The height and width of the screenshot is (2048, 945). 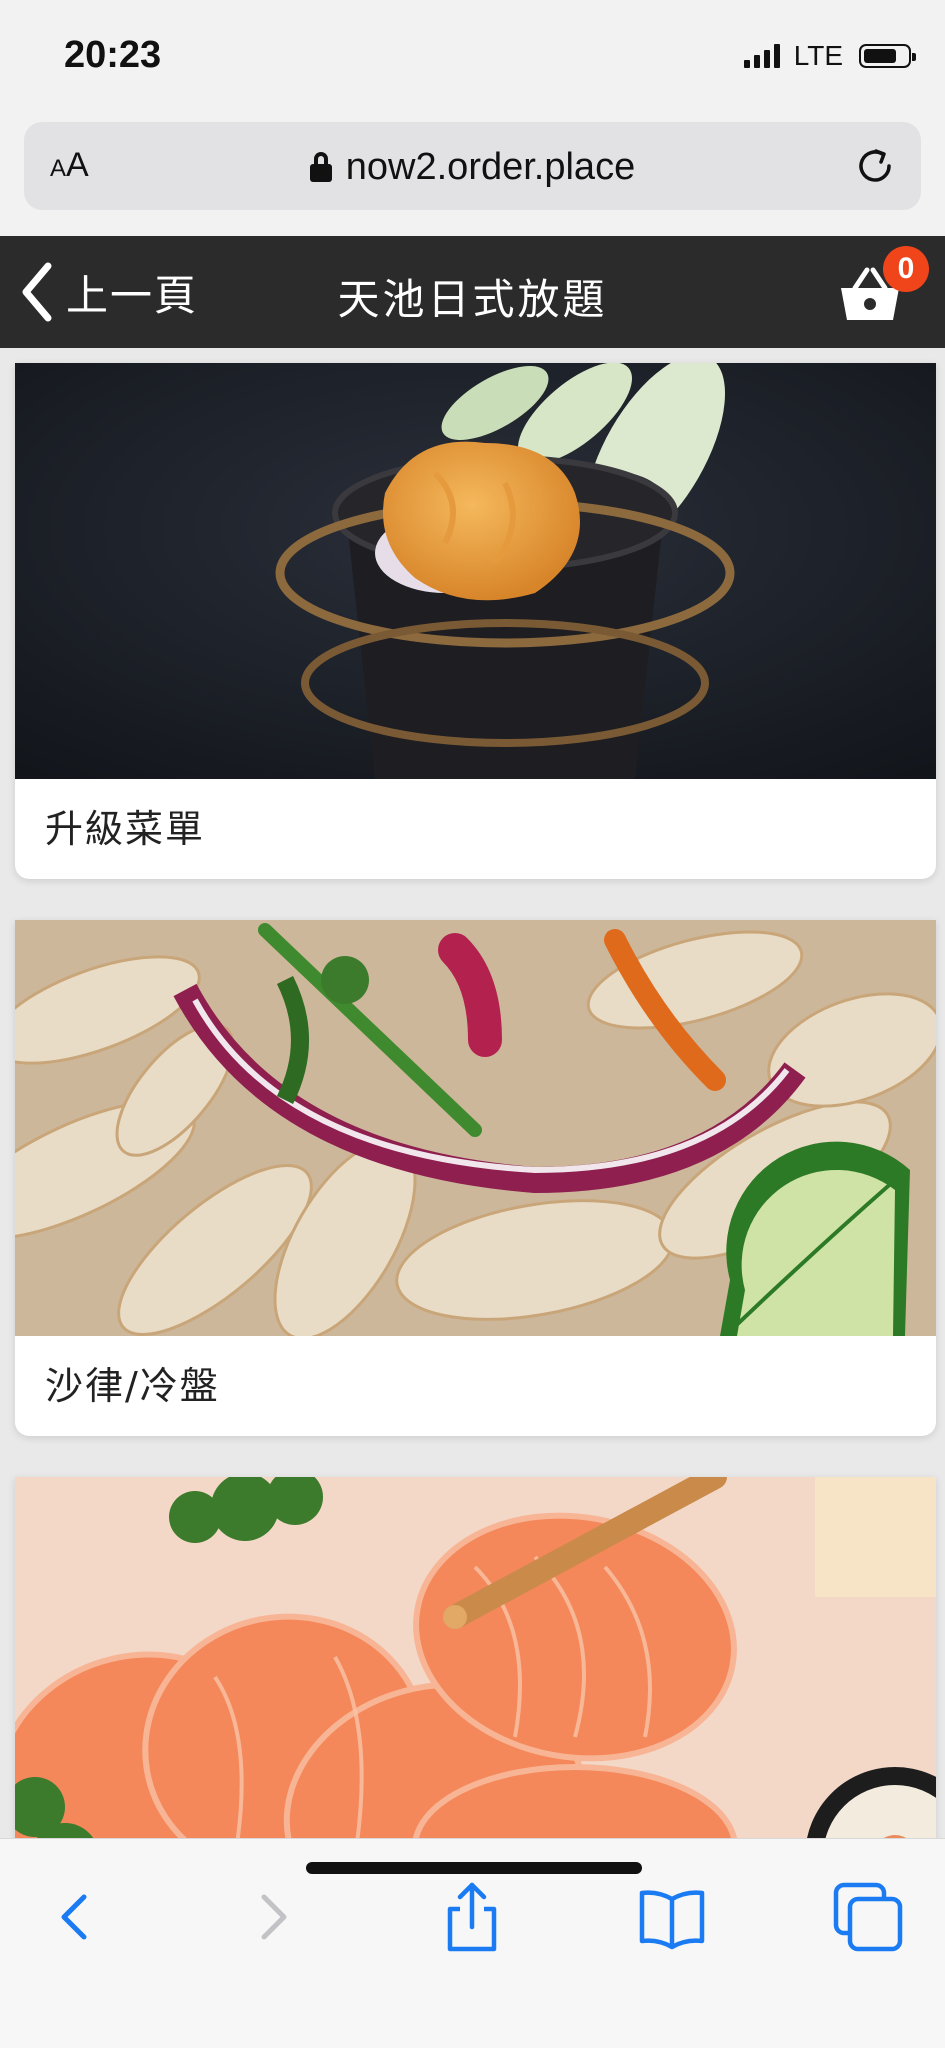 I want to click on network-label: LTE, so click(x=818, y=55).